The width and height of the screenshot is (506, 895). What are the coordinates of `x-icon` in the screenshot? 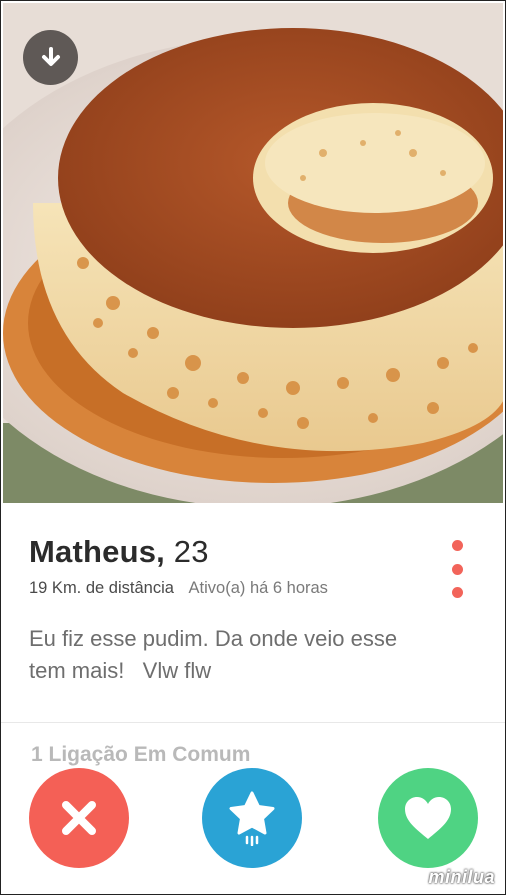 It's located at (79, 818).